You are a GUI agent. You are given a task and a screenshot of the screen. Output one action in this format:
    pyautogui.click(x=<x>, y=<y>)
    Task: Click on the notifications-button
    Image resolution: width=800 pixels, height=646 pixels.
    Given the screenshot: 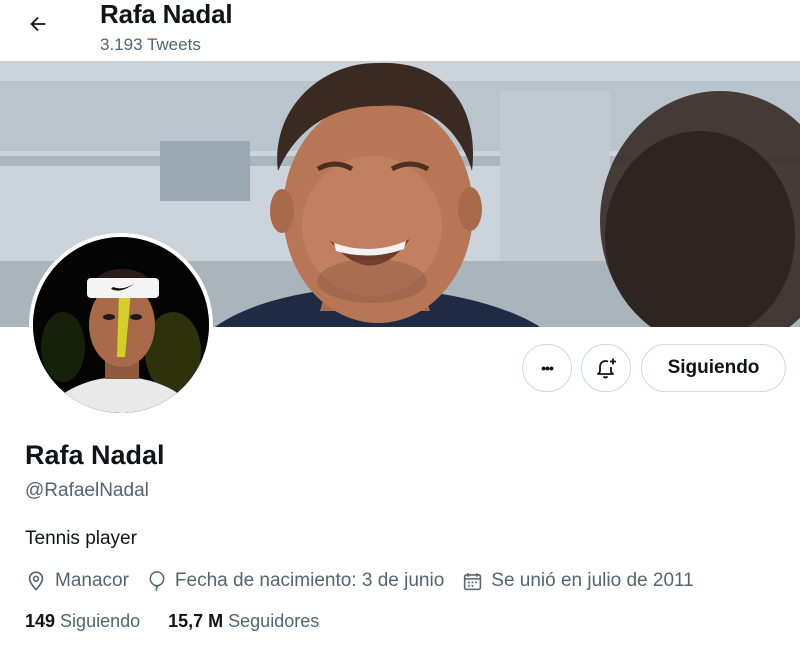 What is the action you would take?
    pyautogui.click(x=606, y=368)
    